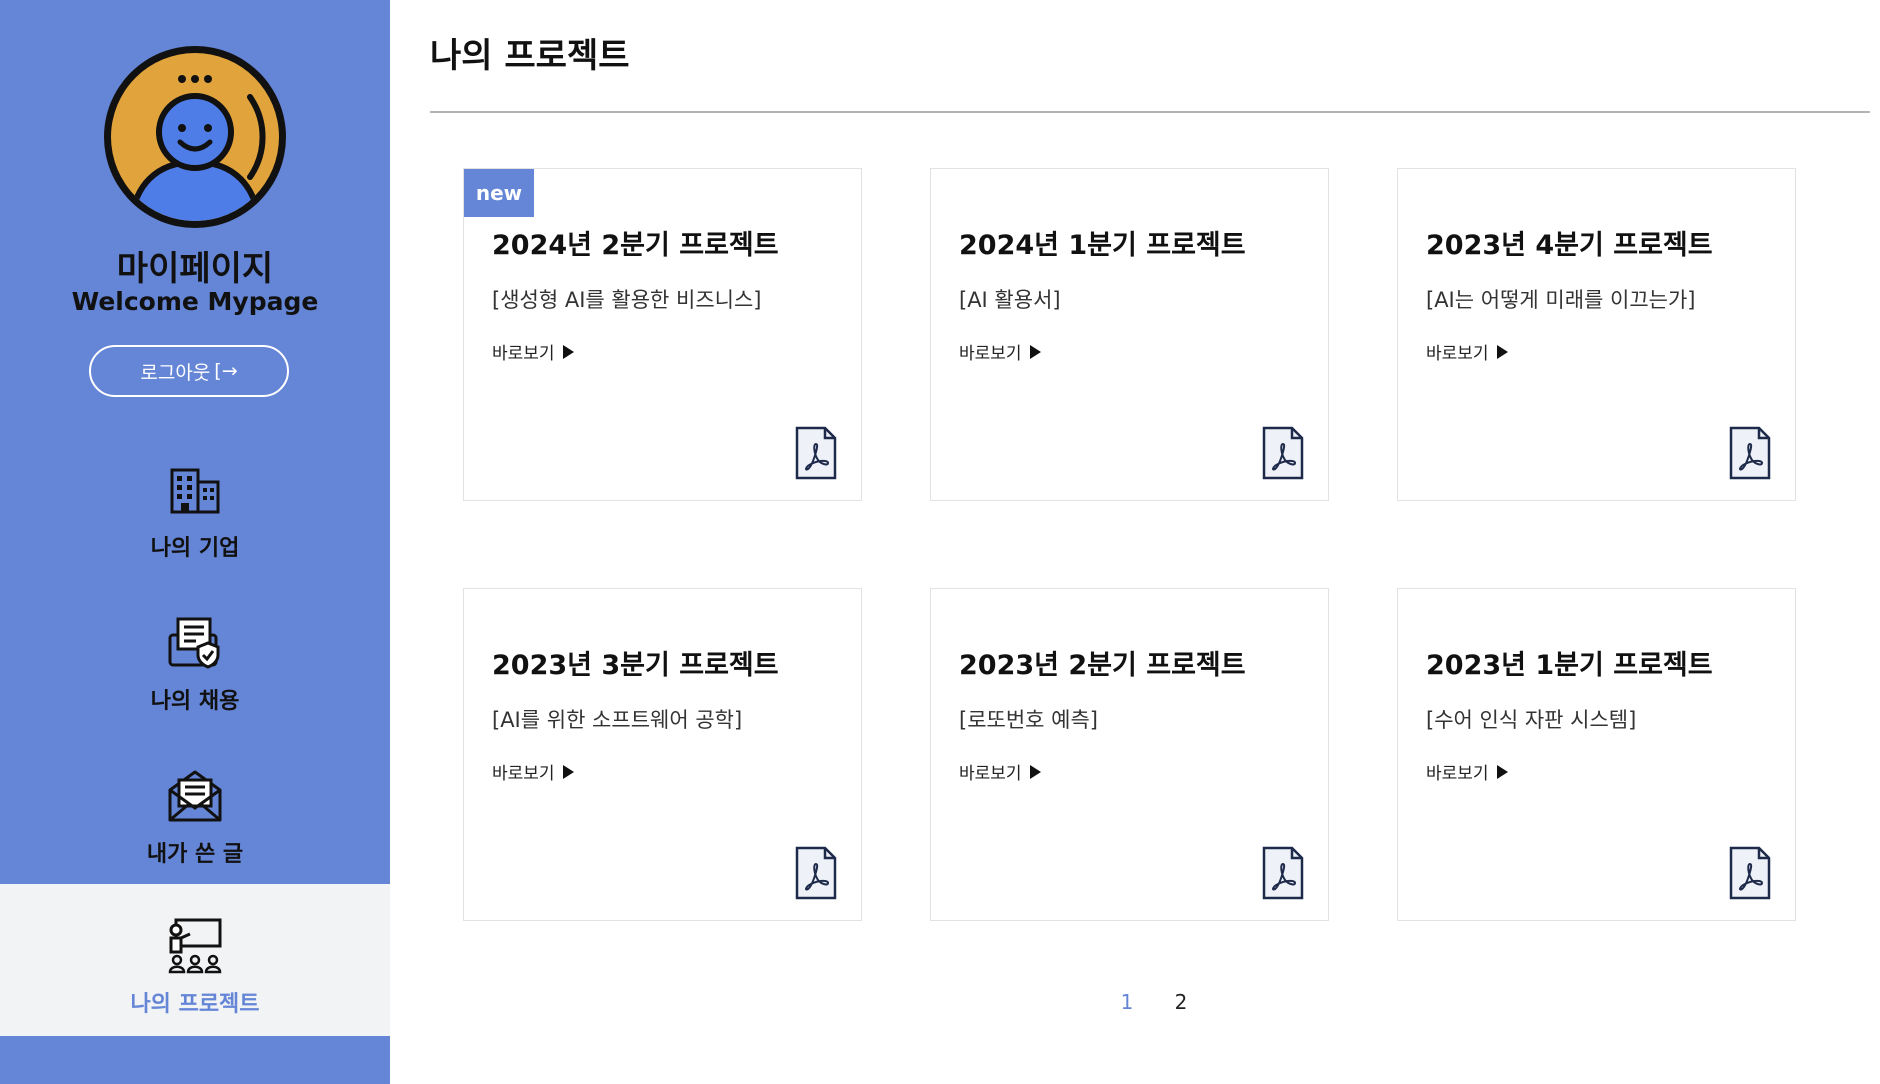 Image resolution: width=1880 pixels, height=1084 pixels. What do you see at coordinates (175, 372) in the screenshot?
I see `logout-label: 로그아웃` at bounding box center [175, 372].